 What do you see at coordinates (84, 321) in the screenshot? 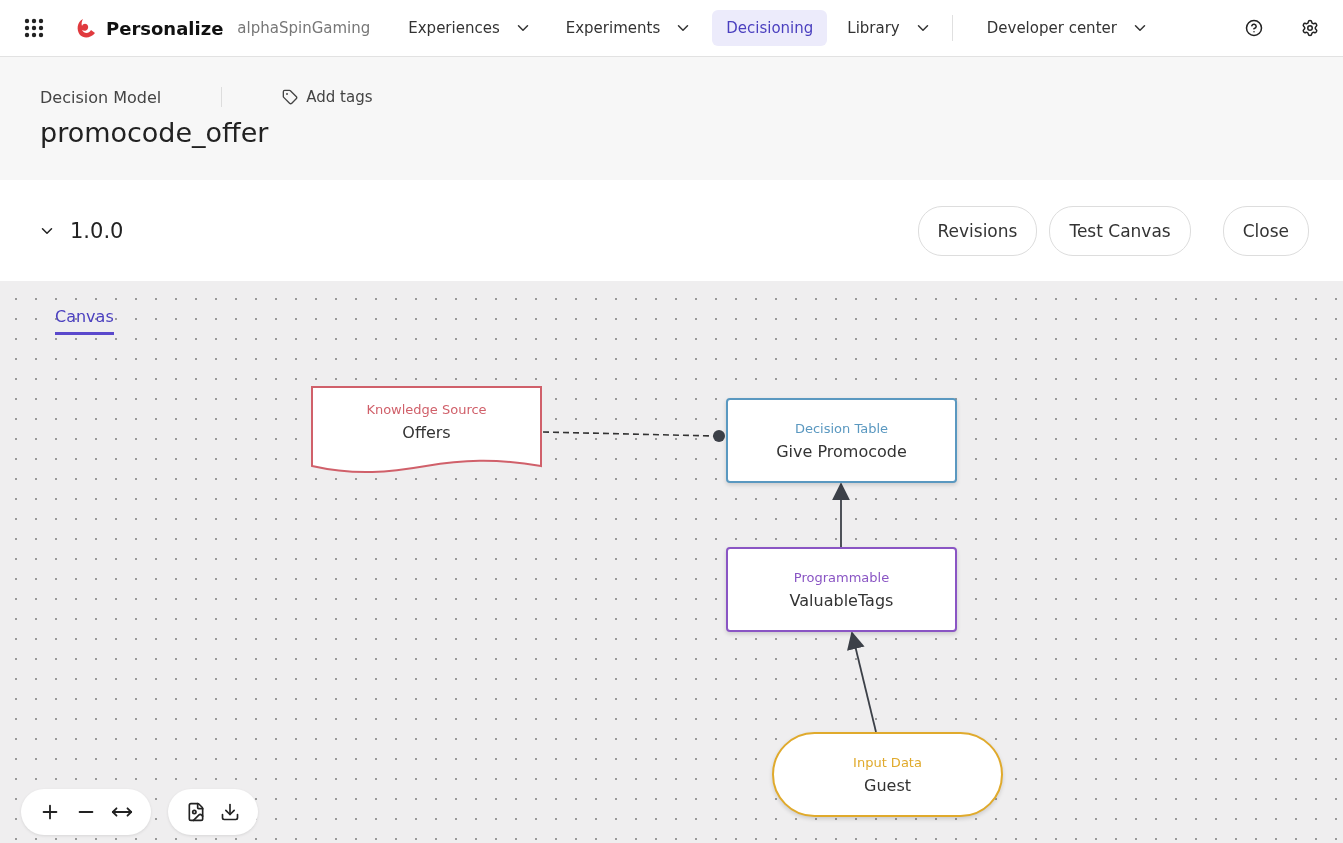
I see `canvas-tab: Canvas` at bounding box center [84, 321].